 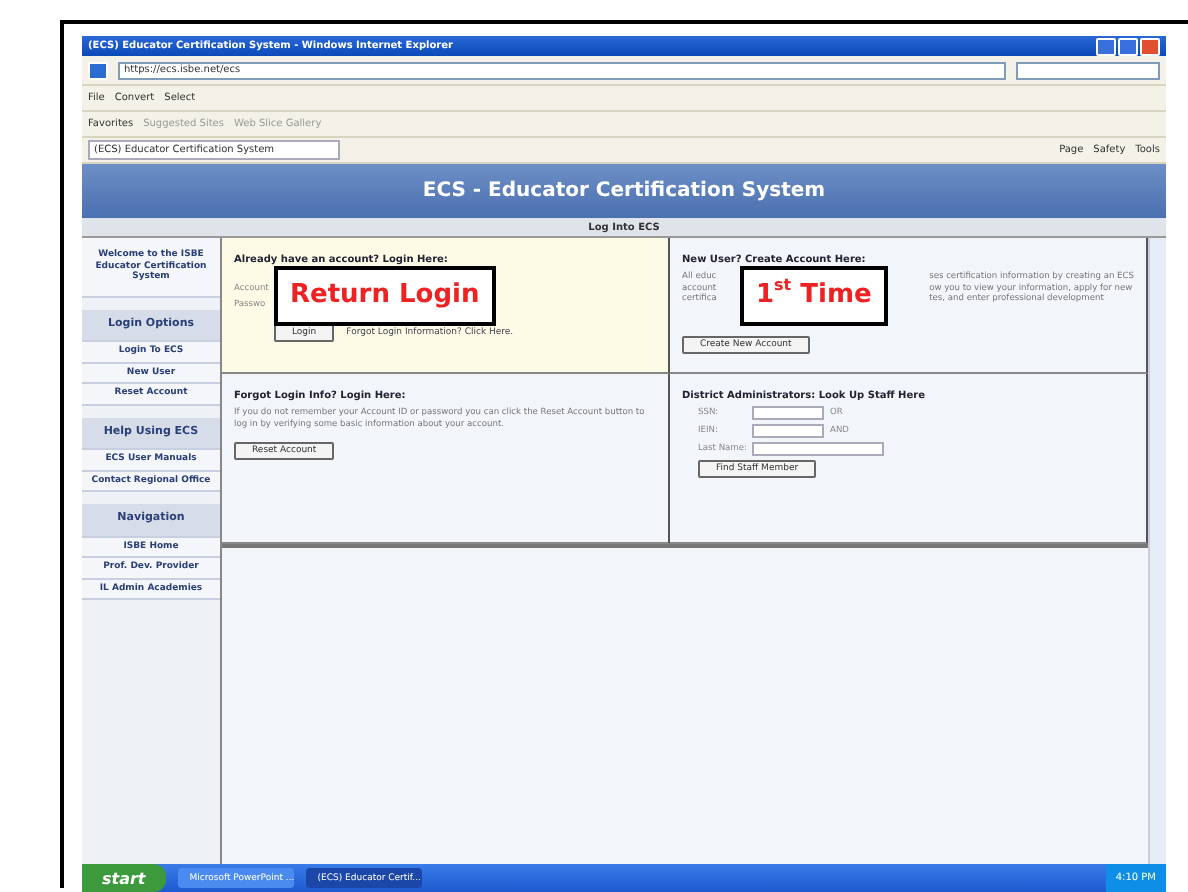 What do you see at coordinates (814, 296) in the screenshot?
I see `callout-label: 1$^{st}$ Time` at bounding box center [814, 296].